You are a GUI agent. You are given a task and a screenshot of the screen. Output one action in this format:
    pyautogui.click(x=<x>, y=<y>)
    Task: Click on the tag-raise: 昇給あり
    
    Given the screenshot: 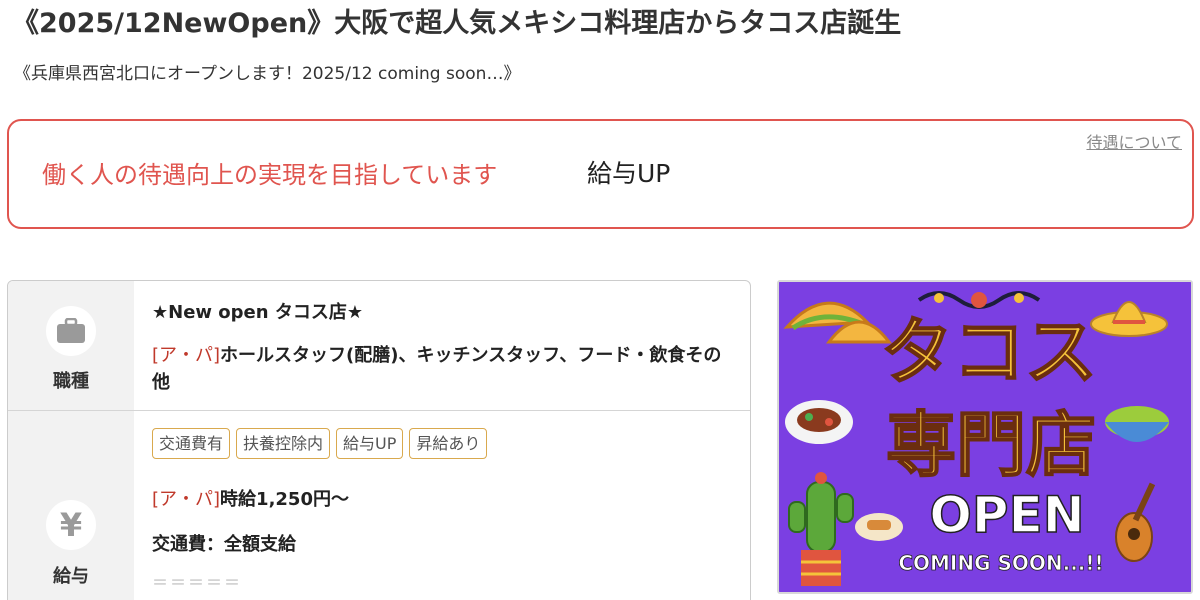 What is the action you would take?
    pyautogui.click(x=448, y=443)
    